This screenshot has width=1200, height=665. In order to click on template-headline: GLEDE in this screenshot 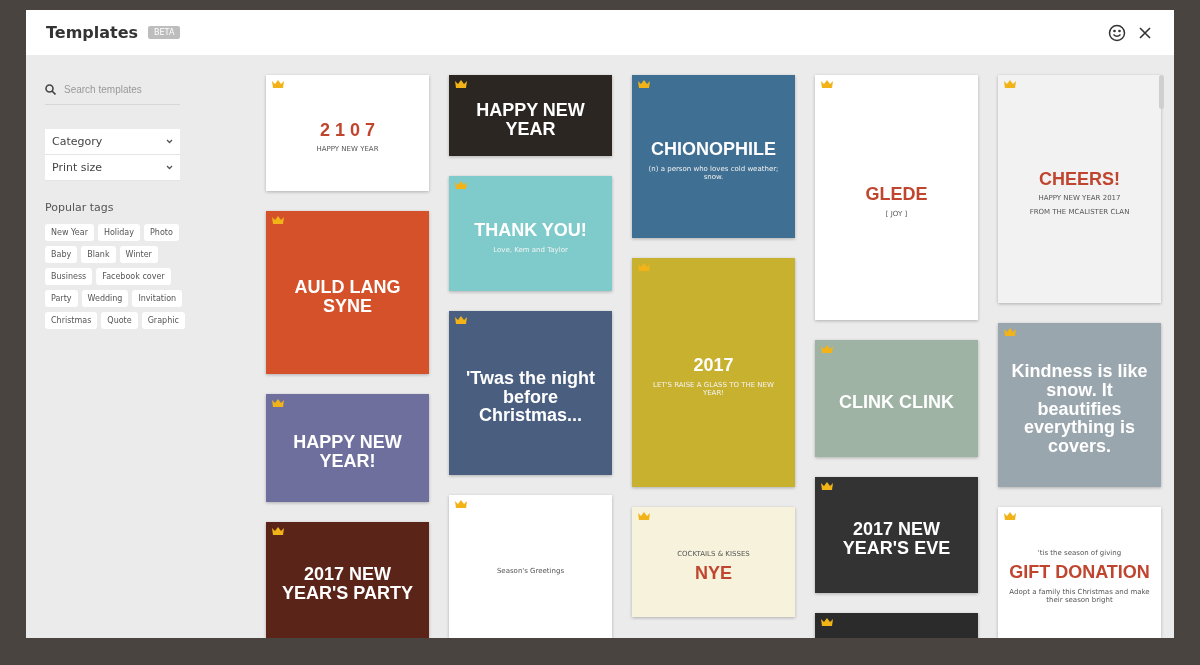, I will do `click(896, 194)`.